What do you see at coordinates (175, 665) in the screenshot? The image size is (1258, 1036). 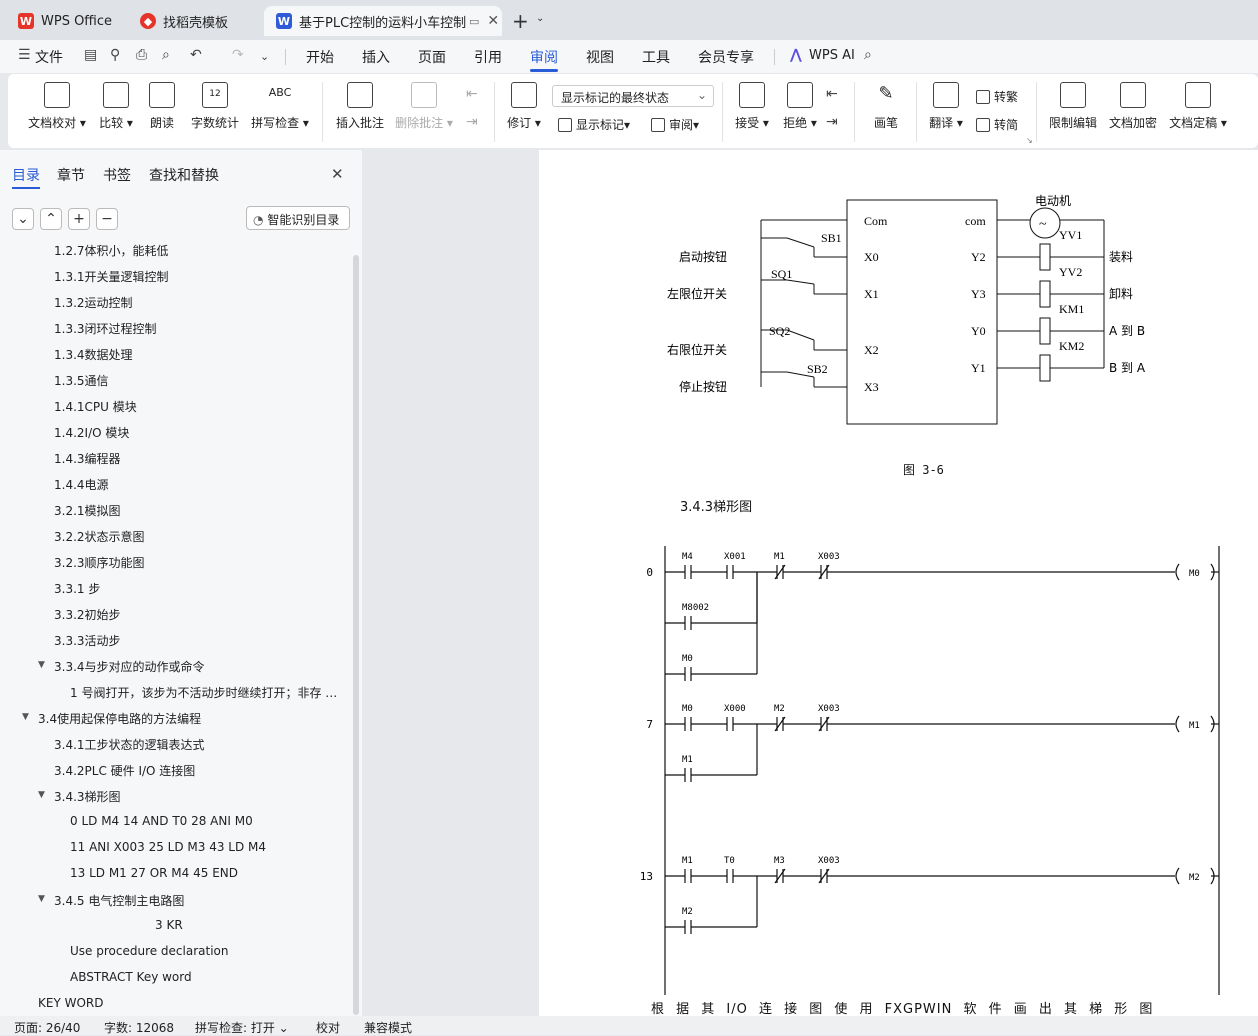 I see `toc-item: ▼ 3.3.4与步对应的动作或命令` at bounding box center [175, 665].